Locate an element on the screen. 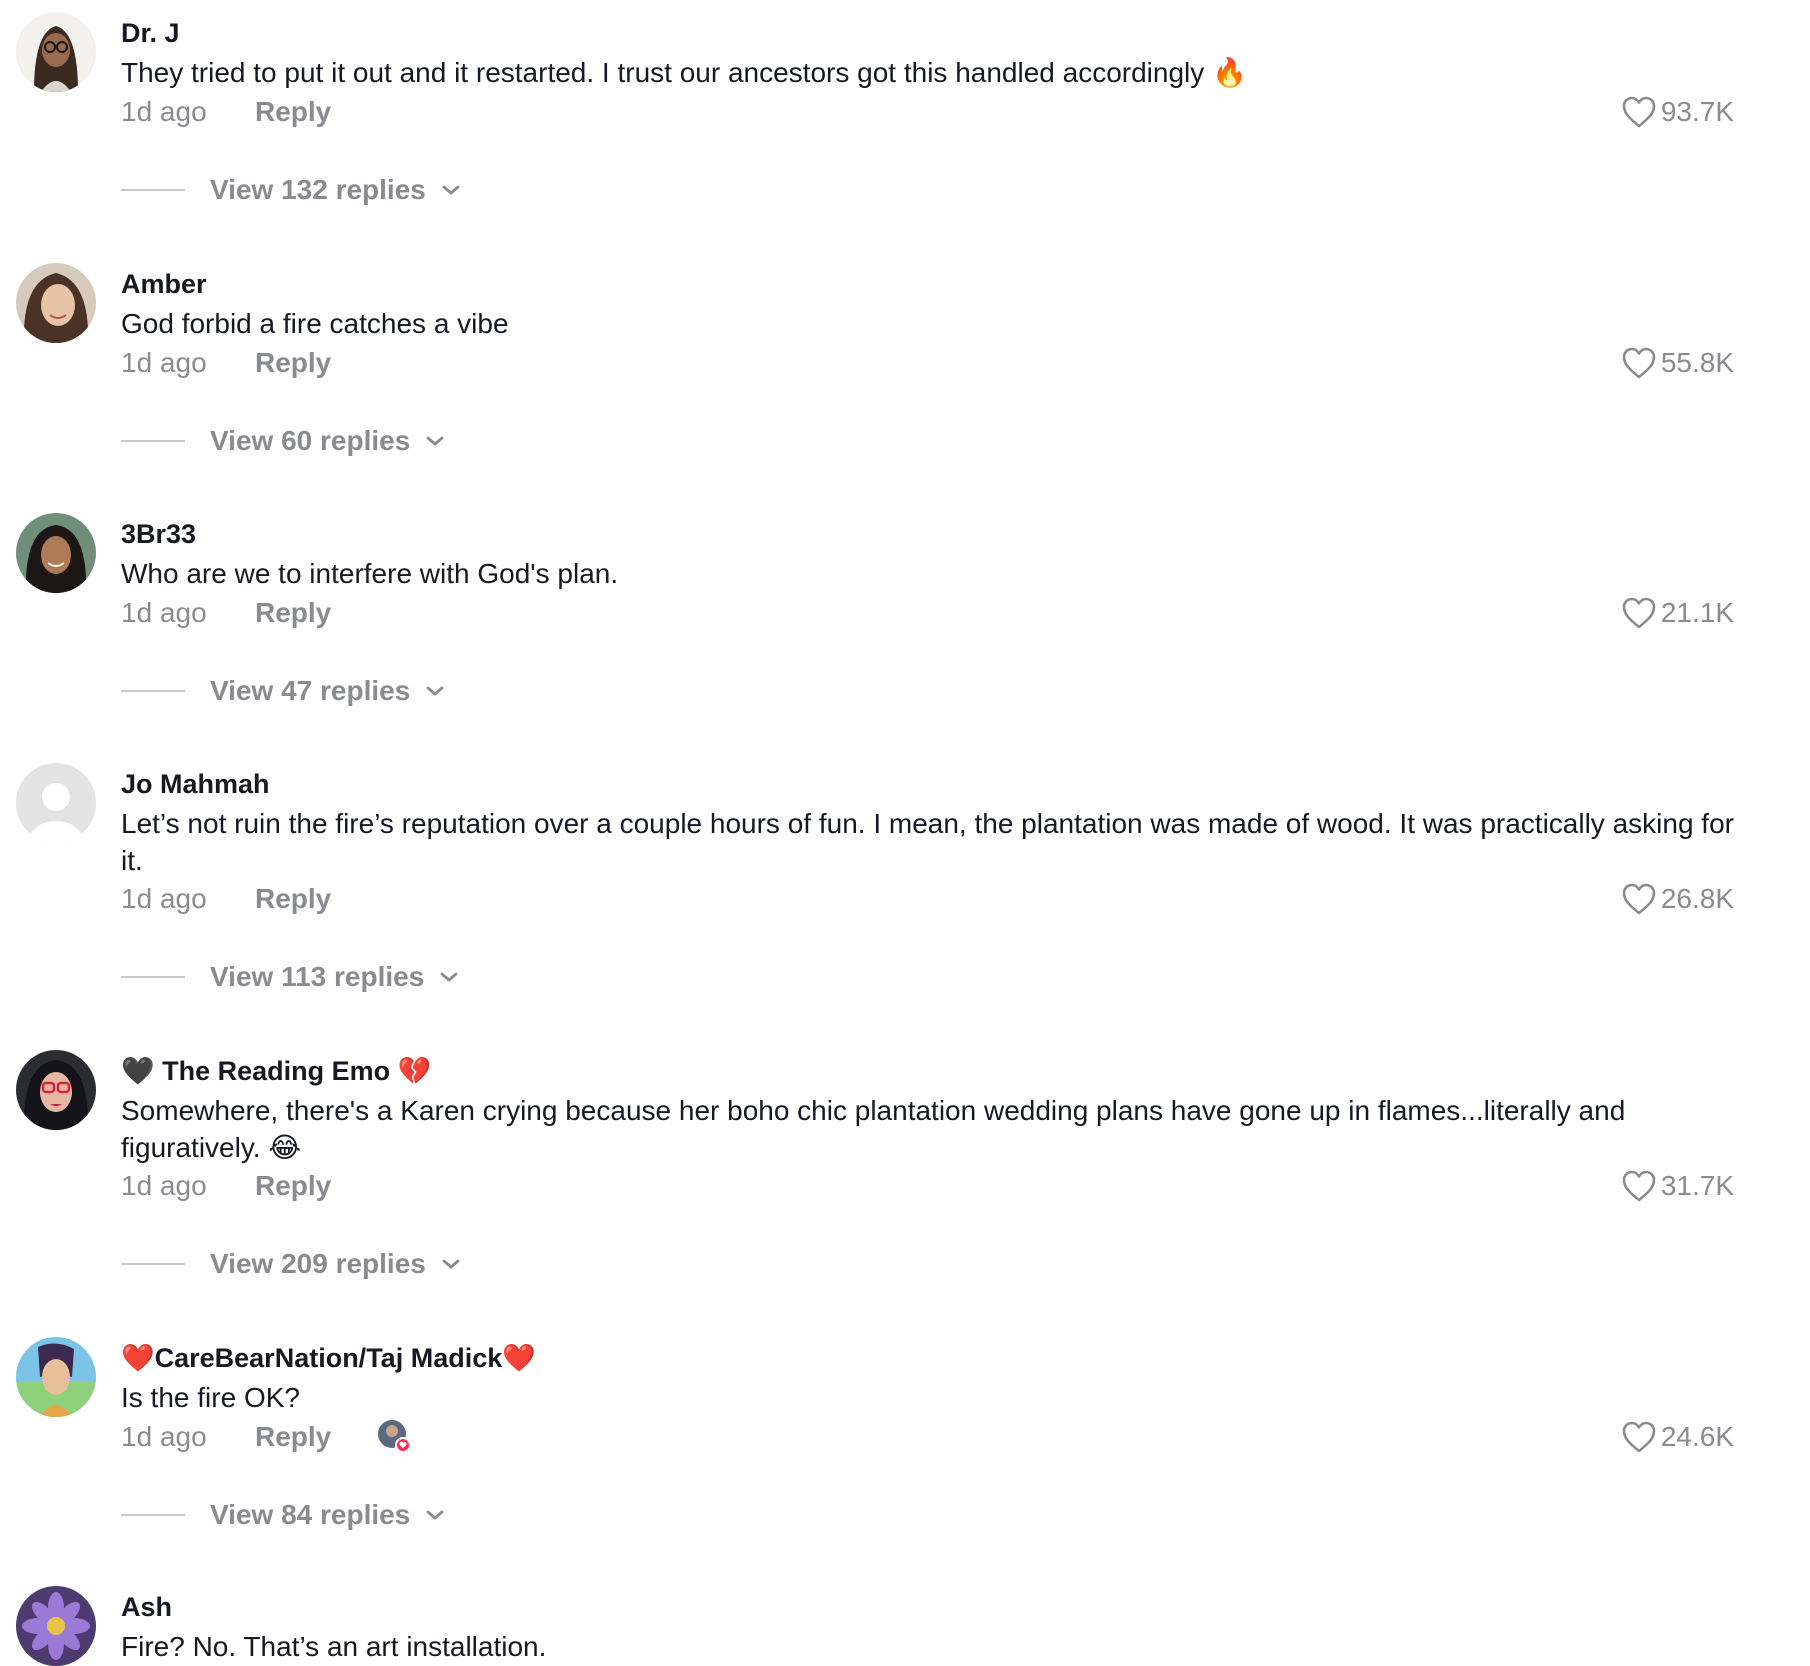 The width and height of the screenshot is (1810, 1666). like-button: 31.7K is located at coordinates (1677, 1186).